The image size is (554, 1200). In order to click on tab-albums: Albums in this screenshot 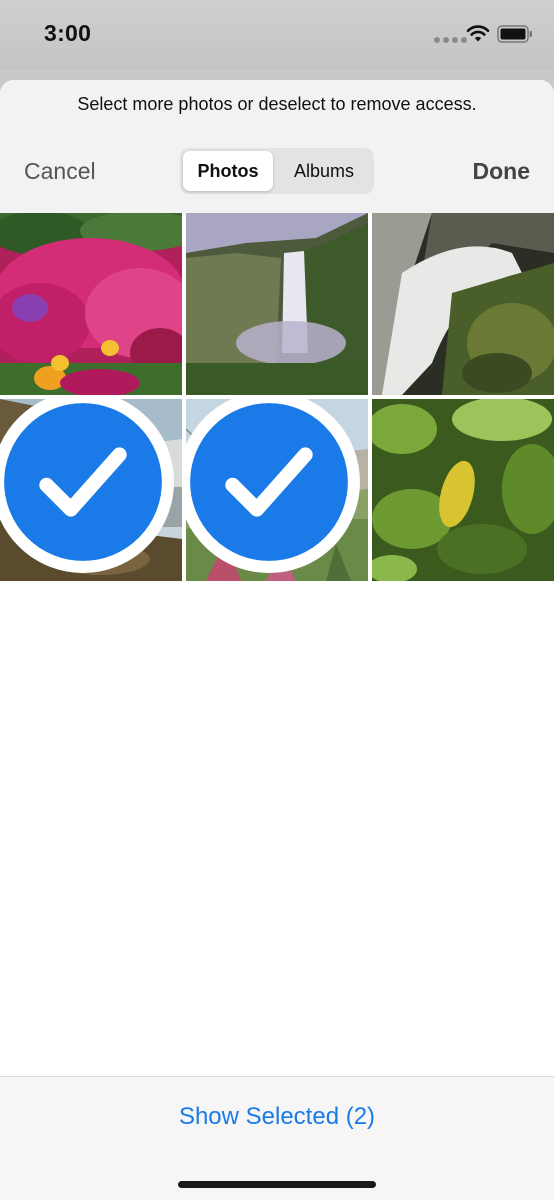, I will do `click(324, 171)`.